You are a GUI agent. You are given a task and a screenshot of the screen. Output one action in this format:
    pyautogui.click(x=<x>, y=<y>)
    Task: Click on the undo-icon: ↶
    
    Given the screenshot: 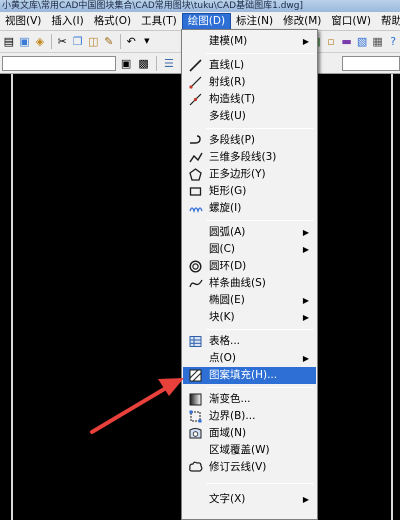 What is the action you would take?
    pyautogui.click(x=132, y=42)
    